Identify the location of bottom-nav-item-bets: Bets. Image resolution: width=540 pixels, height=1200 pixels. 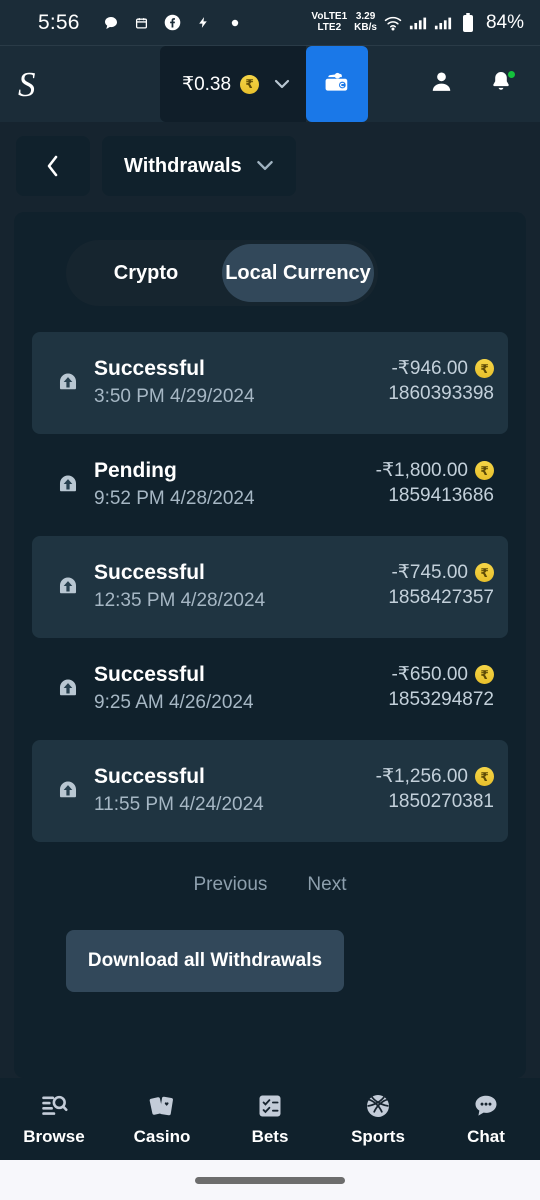
(270, 1119).